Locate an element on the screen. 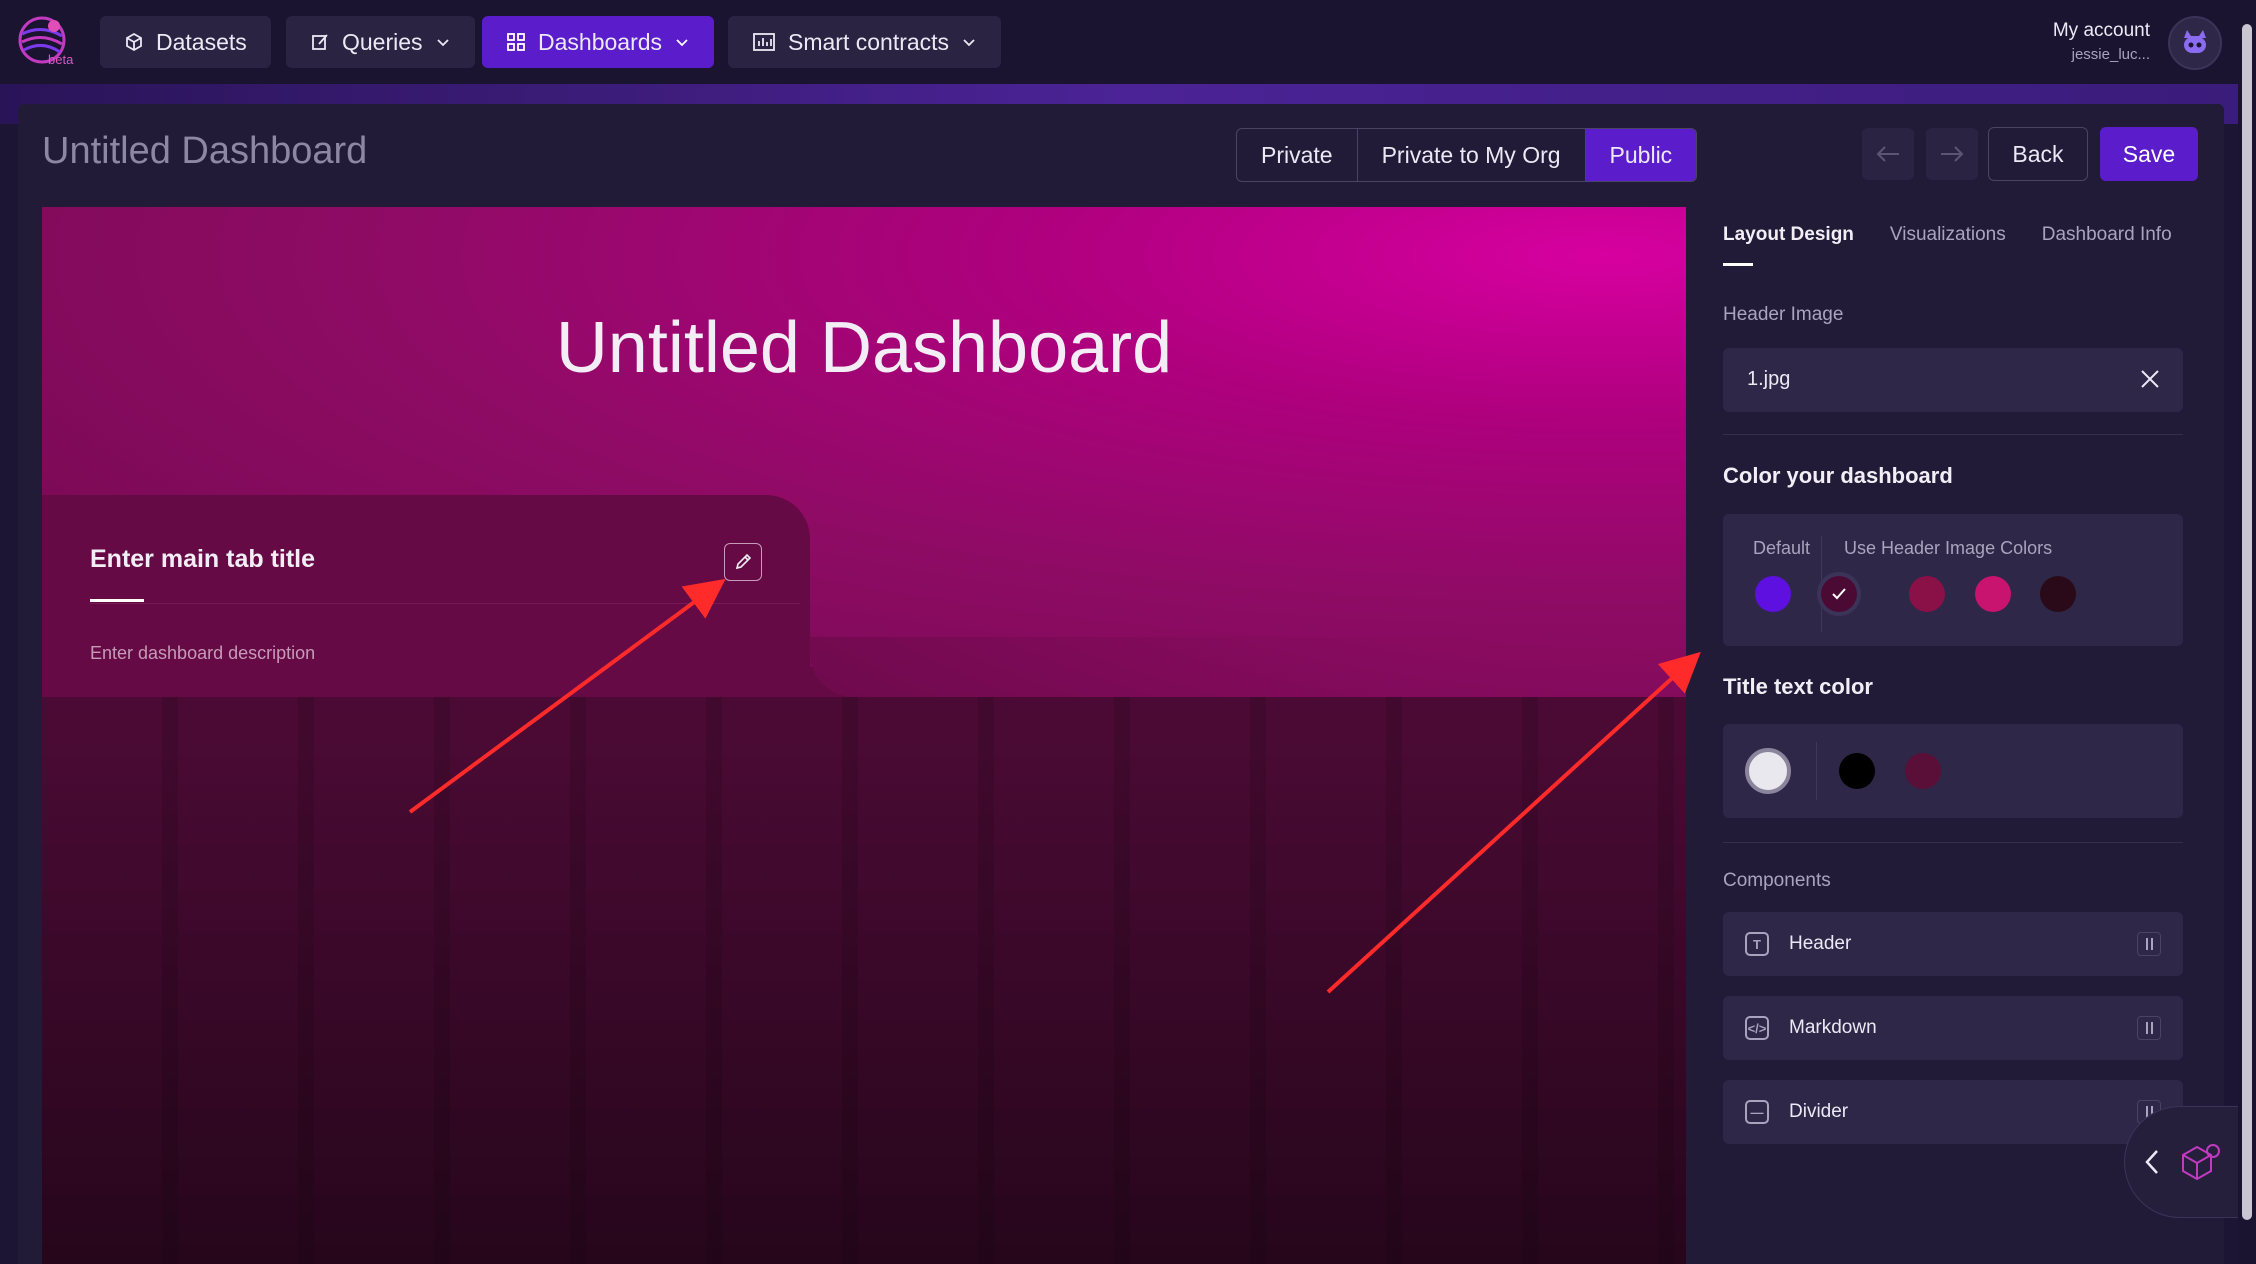 Image resolution: width=2256 pixels, height=1264 pixels. main-tab-card is located at coordinates (426, 596).